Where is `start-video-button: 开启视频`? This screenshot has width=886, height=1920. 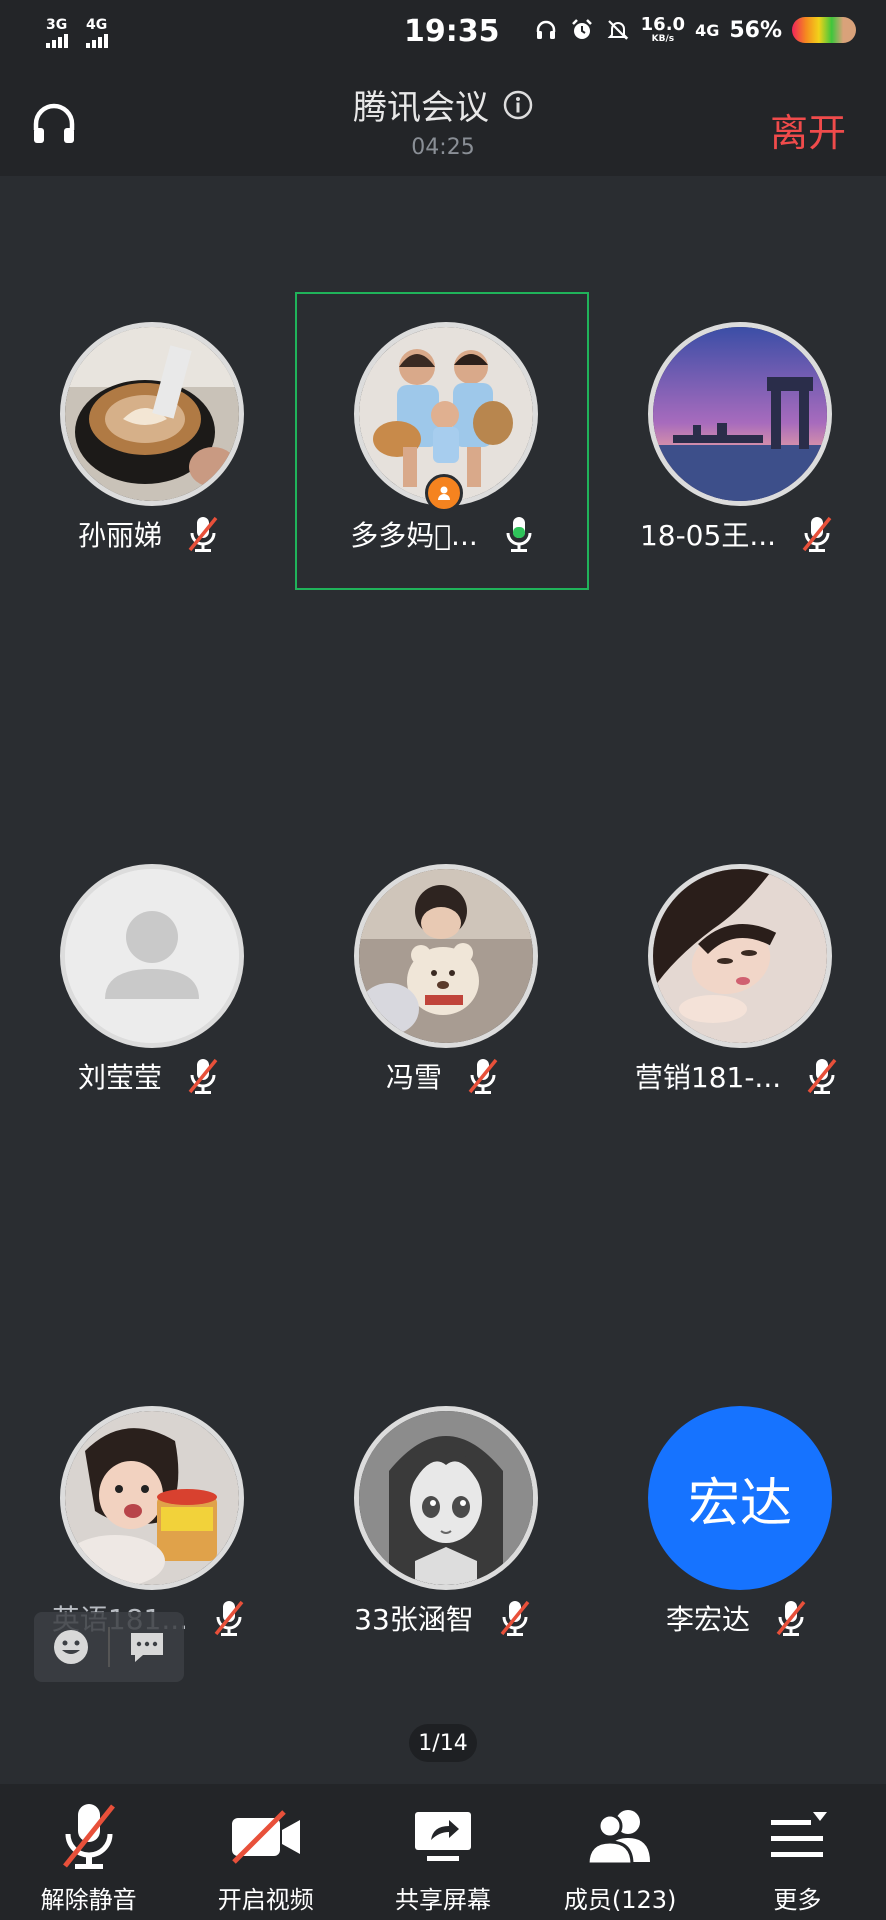
start-video-button: 开启视频 is located at coordinates (266, 1852).